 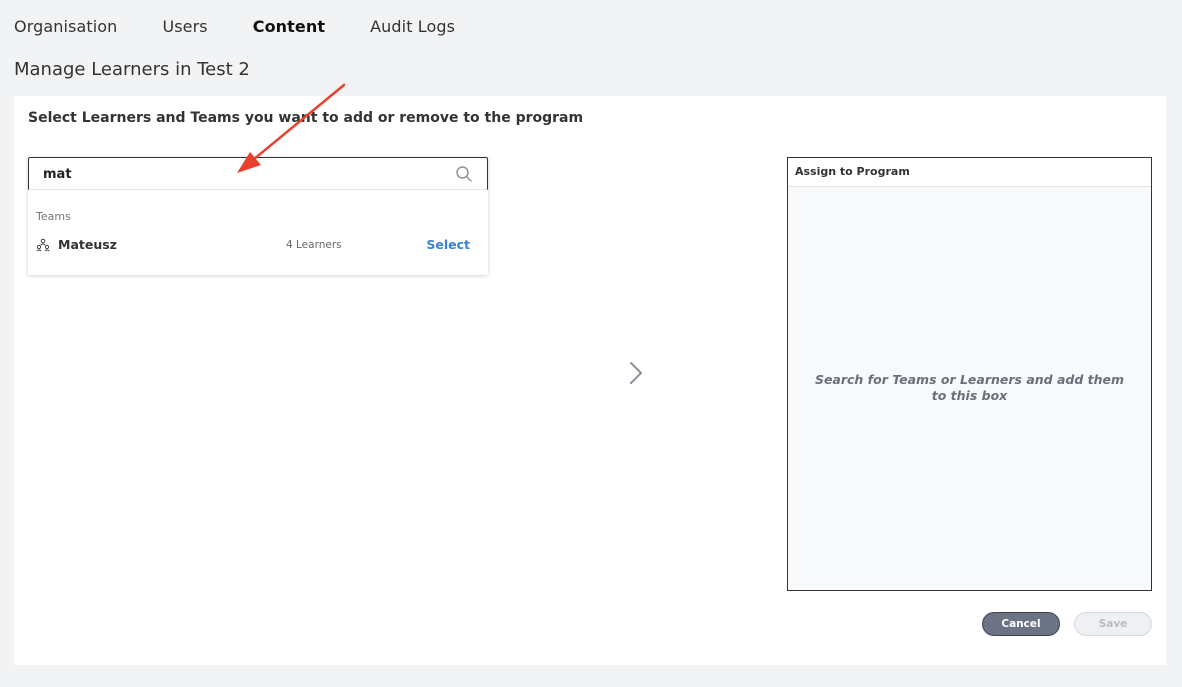 What do you see at coordinates (87, 244) in the screenshot?
I see `result-name: Mateusz` at bounding box center [87, 244].